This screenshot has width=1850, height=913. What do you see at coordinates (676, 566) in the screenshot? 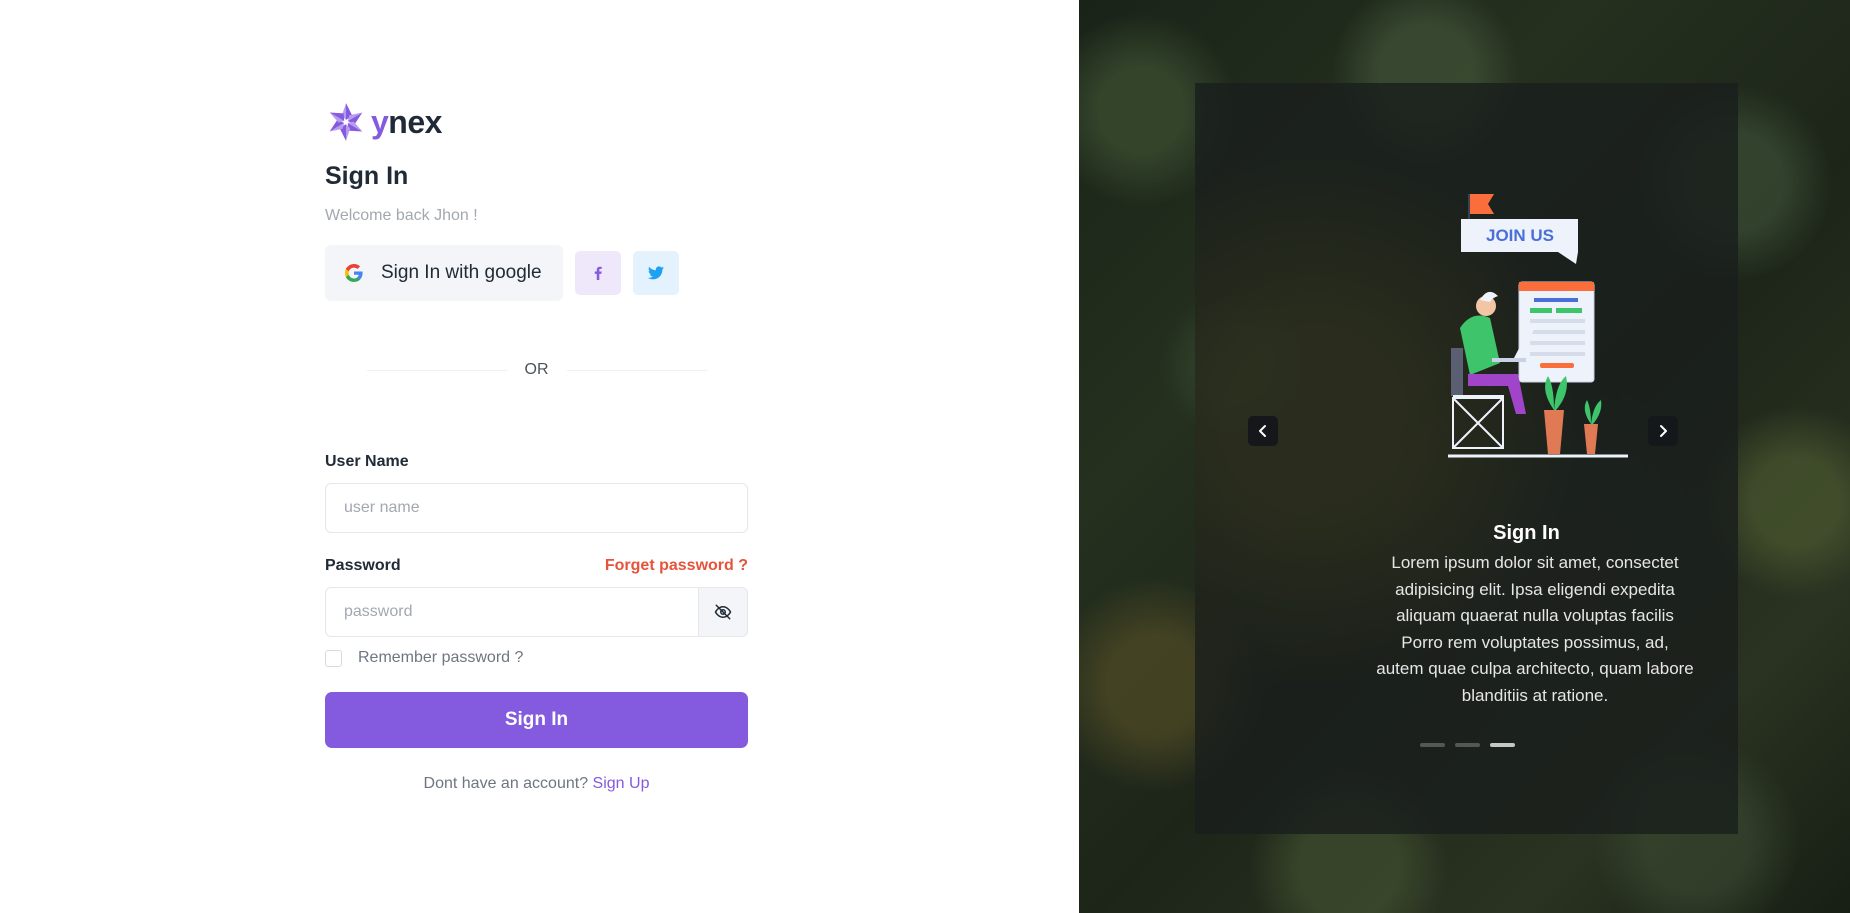
I see `forgot-password-link: Forget password ?` at bounding box center [676, 566].